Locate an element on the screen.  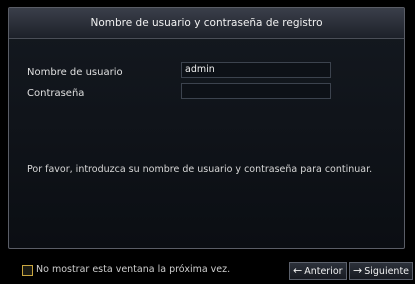
previous-button-label: Anterior is located at coordinates (323, 271).